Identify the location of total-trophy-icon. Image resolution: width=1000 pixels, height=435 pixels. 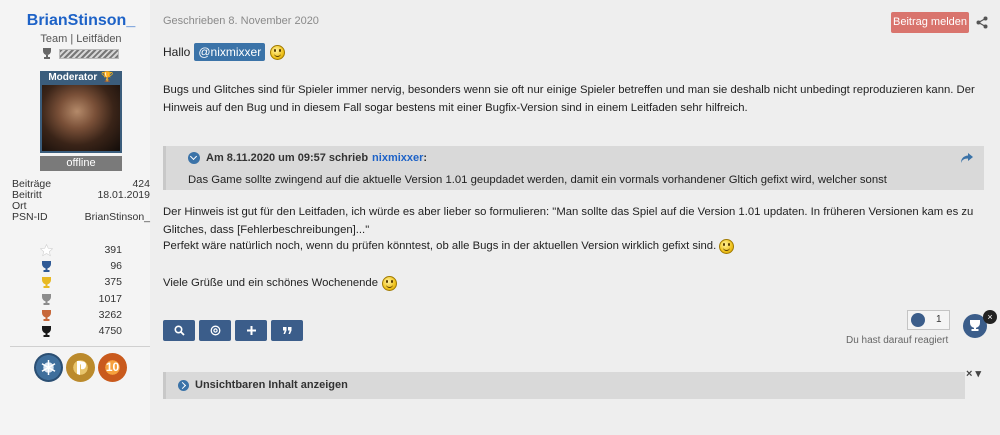
(46, 331).